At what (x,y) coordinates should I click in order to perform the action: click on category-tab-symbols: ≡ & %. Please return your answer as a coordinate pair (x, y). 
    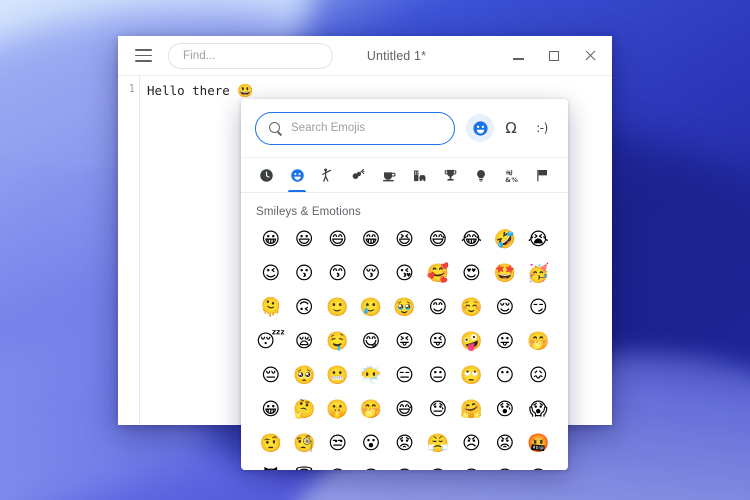
    Looking at the image, I should click on (512, 175).